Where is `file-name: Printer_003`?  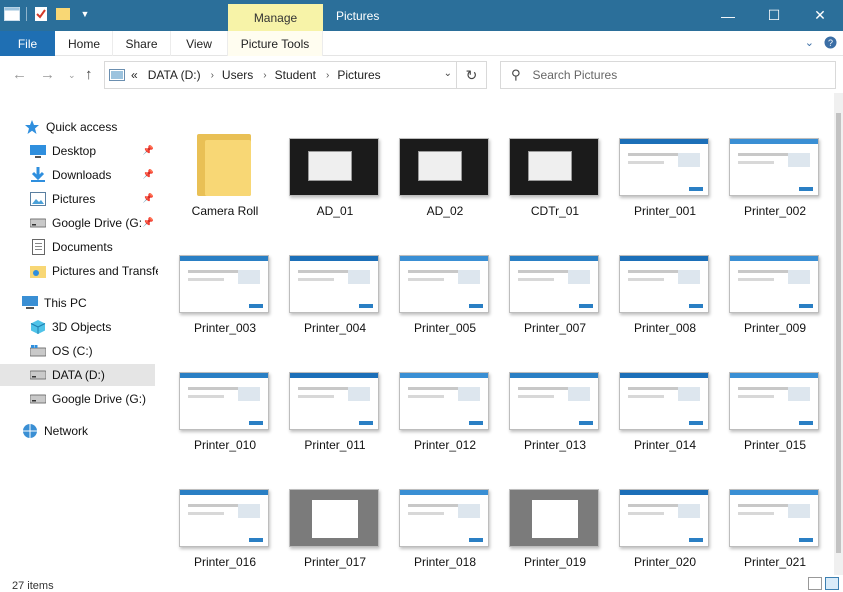 file-name: Printer_003 is located at coordinates (225, 328).